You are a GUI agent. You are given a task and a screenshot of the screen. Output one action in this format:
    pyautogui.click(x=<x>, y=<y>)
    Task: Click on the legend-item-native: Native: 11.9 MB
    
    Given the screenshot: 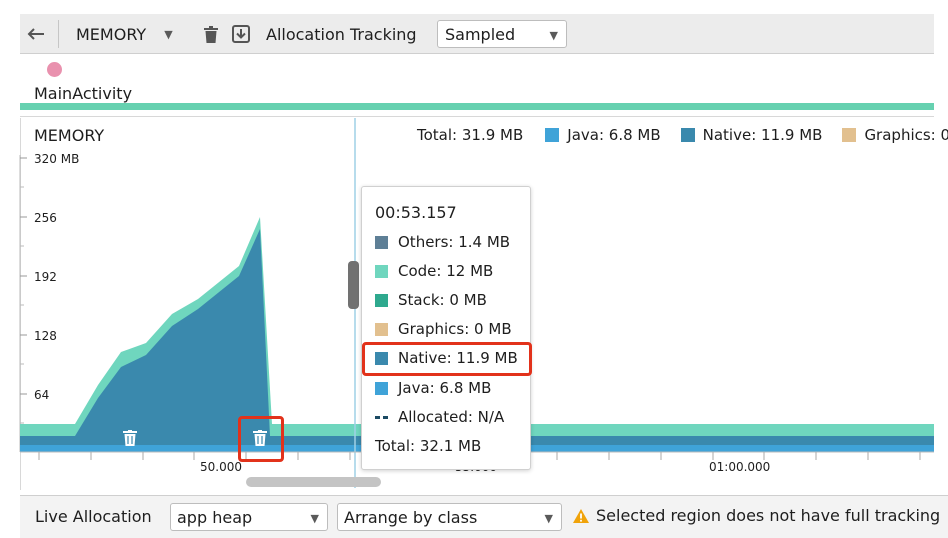 What is the action you would take?
    pyautogui.click(x=751, y=135)
    